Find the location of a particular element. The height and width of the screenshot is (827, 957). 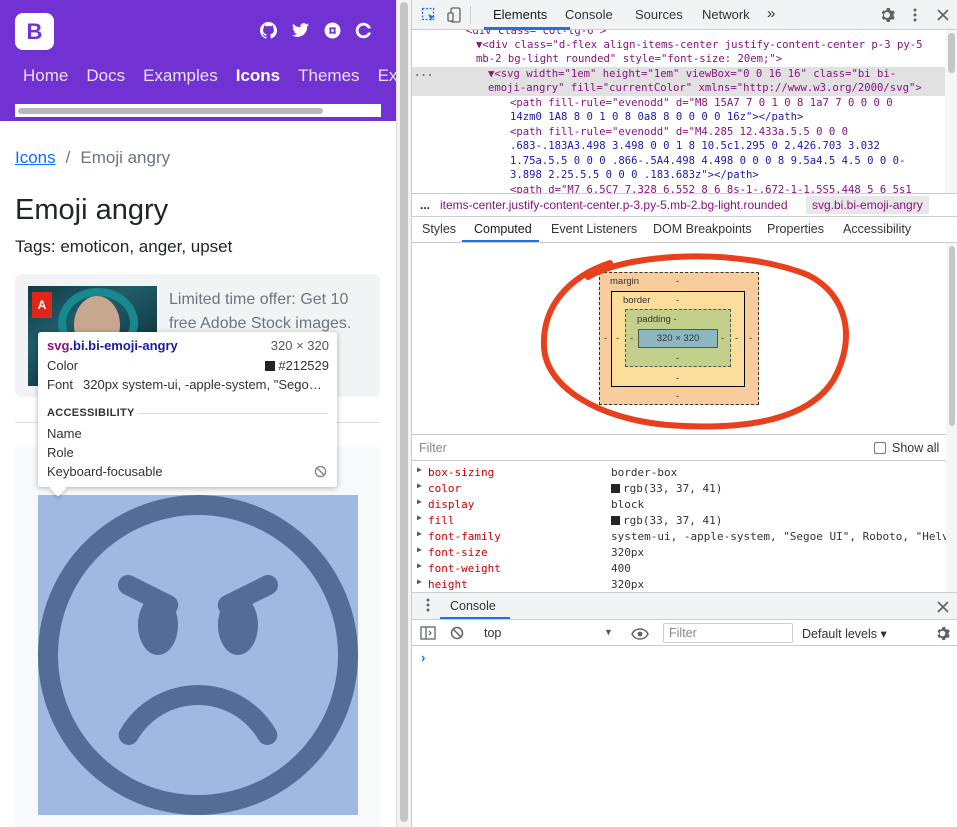

tooltip-focusable-label: Keyboard-focusable is located at coordinates (105, 471).